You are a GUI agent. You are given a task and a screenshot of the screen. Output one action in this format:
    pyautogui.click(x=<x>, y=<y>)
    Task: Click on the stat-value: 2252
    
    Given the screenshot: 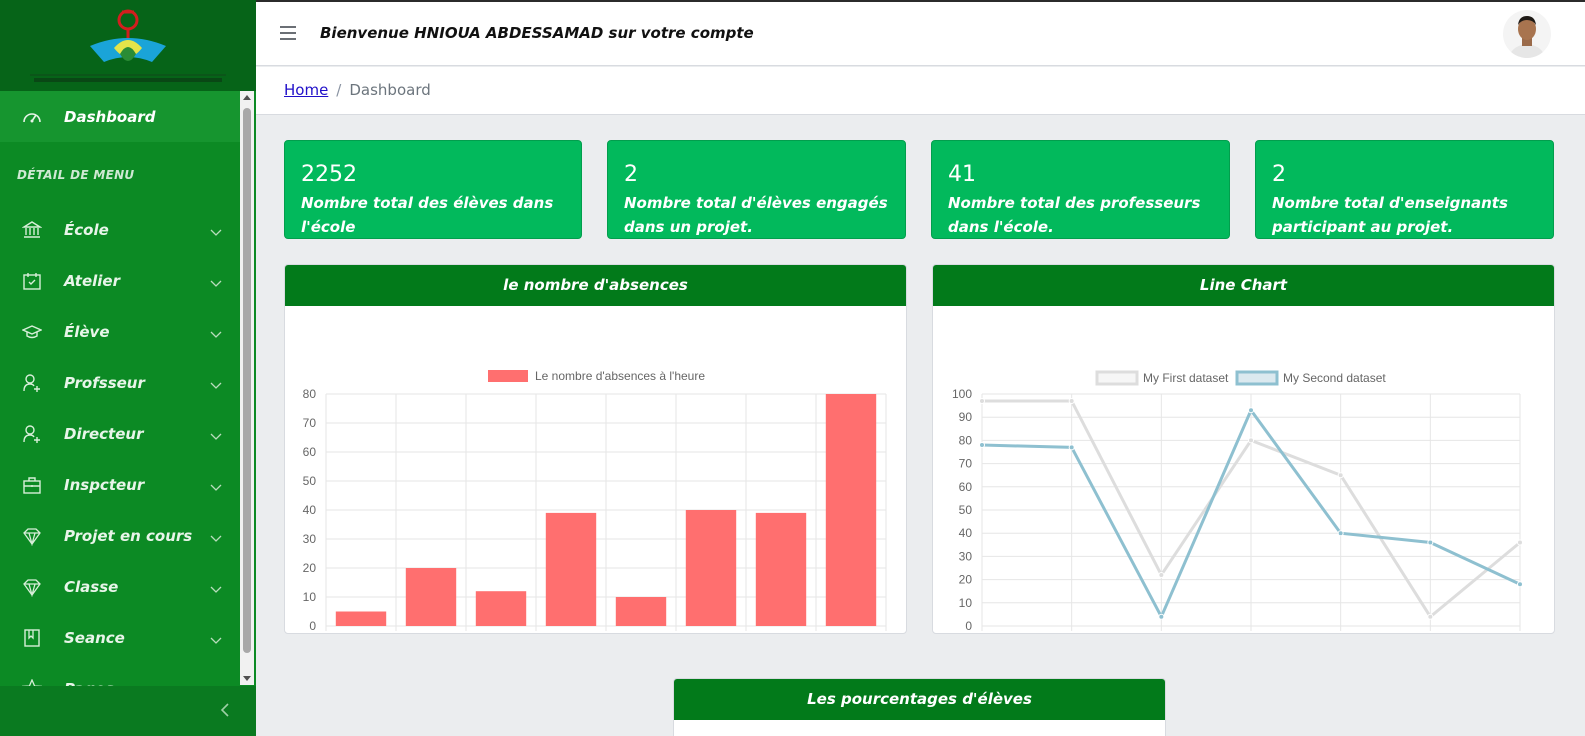 What is the action you would take?
    pyautogui.click(x=329, y=174)
    